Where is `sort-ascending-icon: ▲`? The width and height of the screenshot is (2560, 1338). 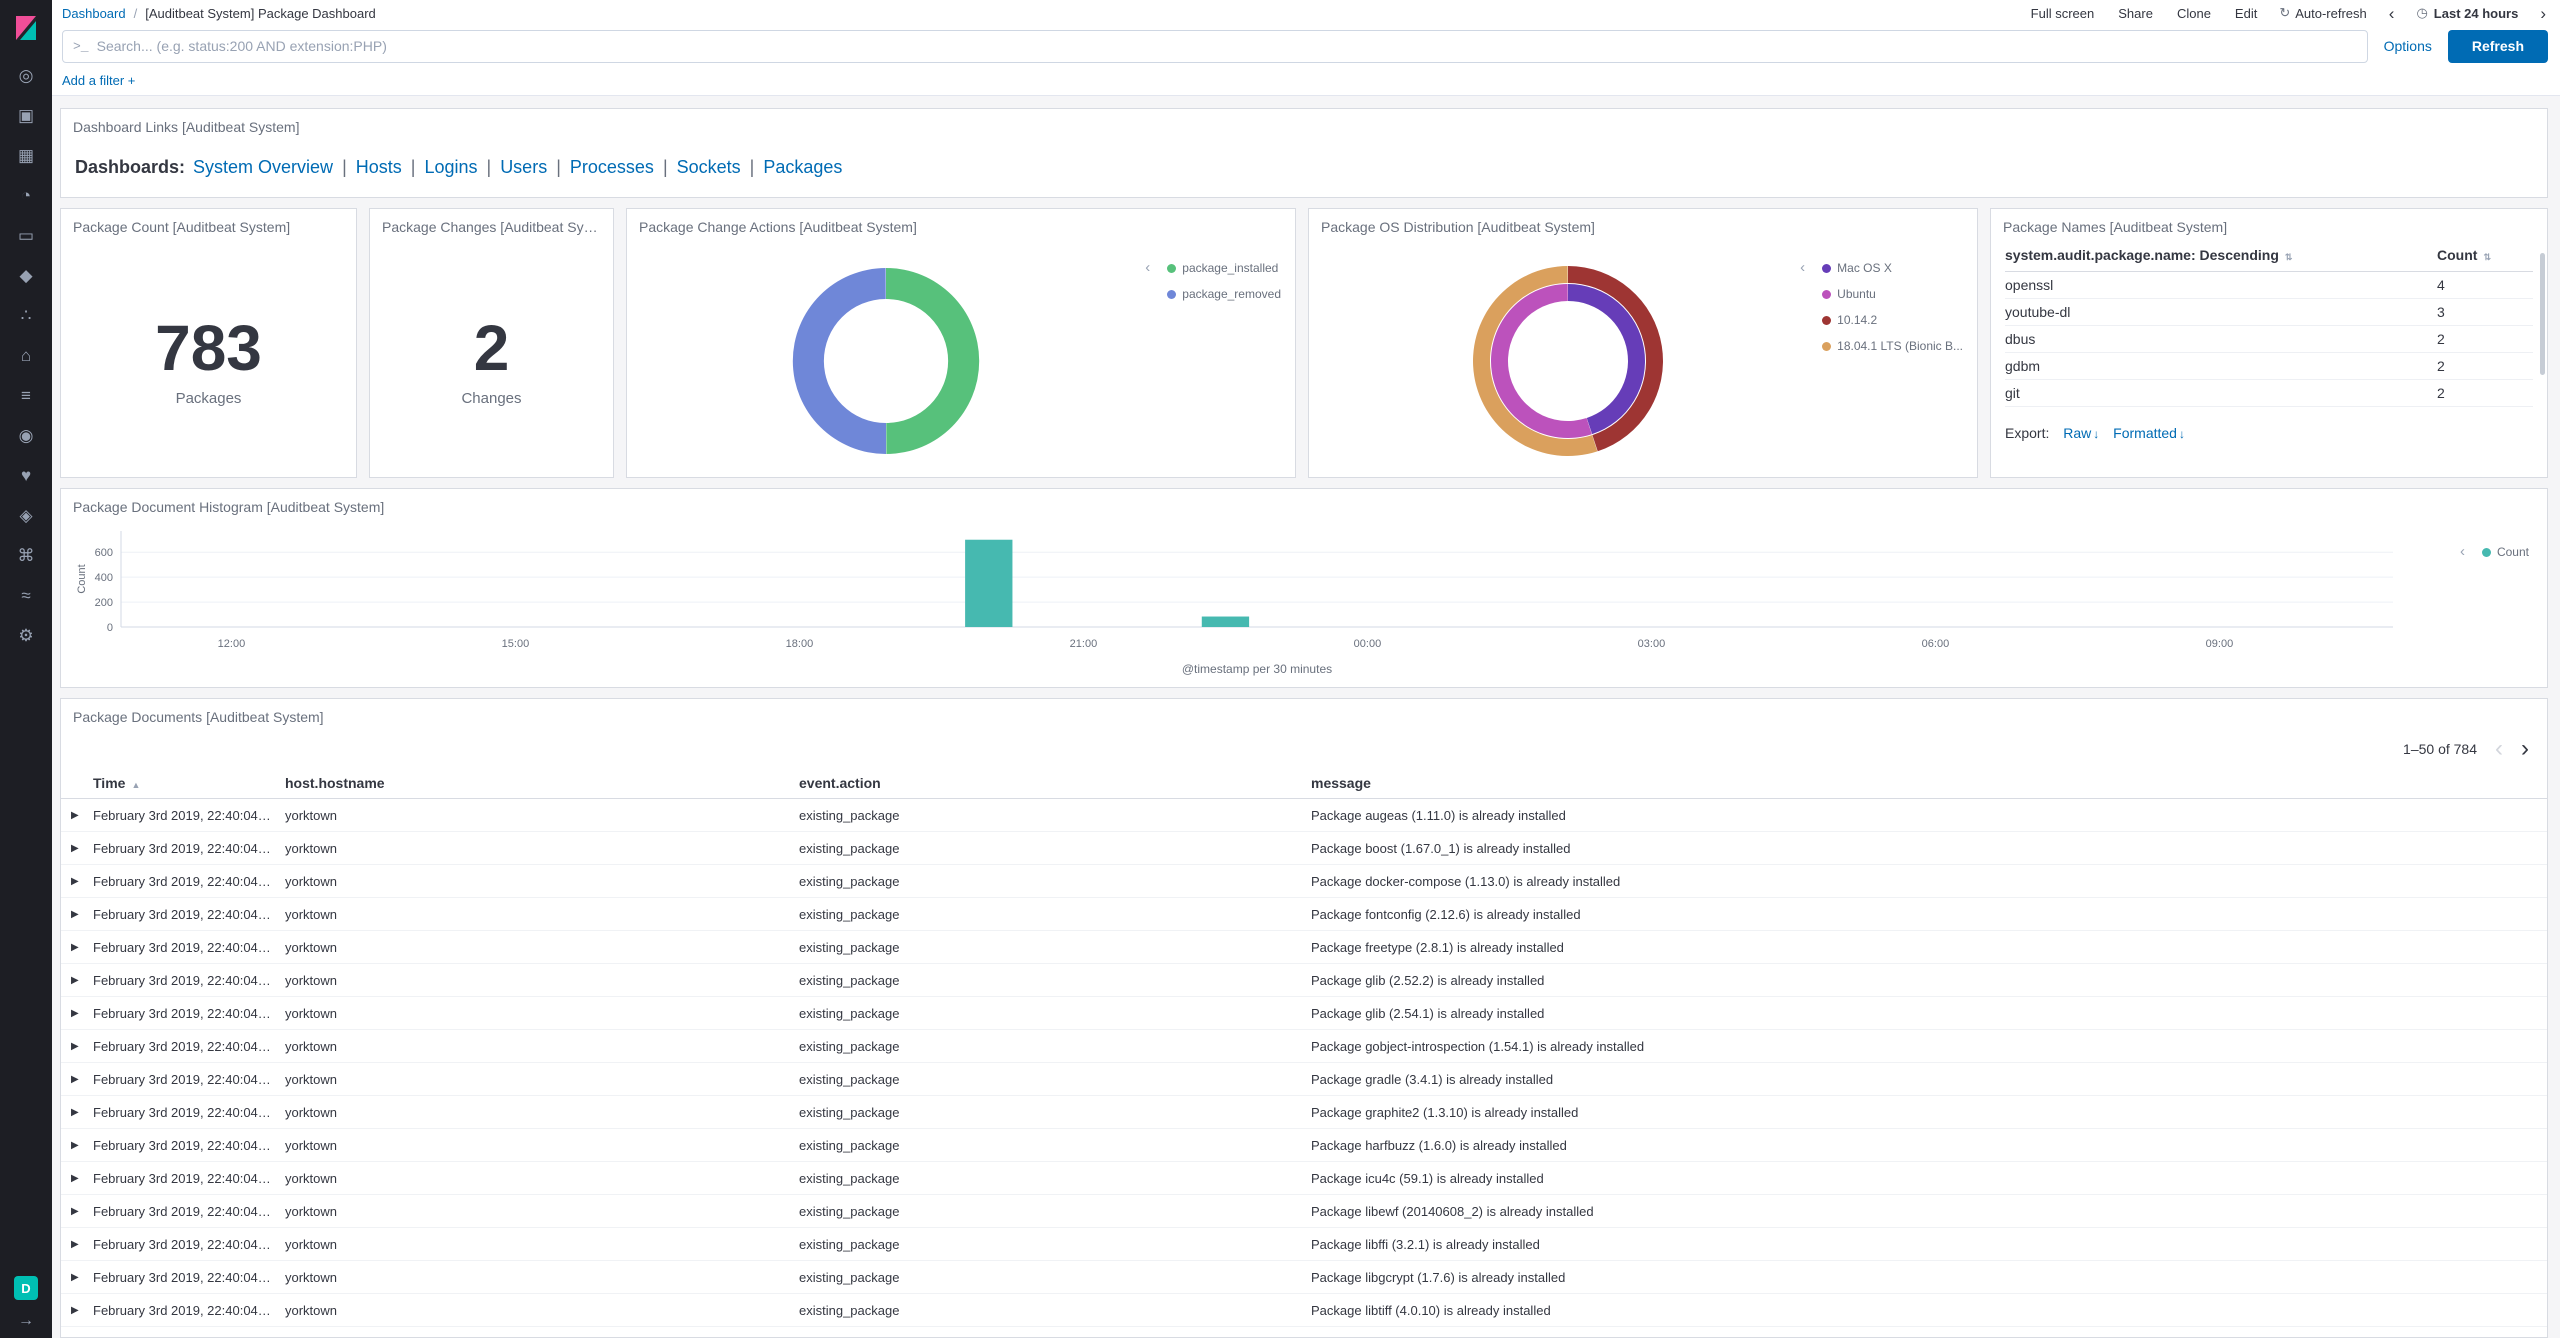
sort-ascending-icon: ▲ is located at coordinates (136, 784).